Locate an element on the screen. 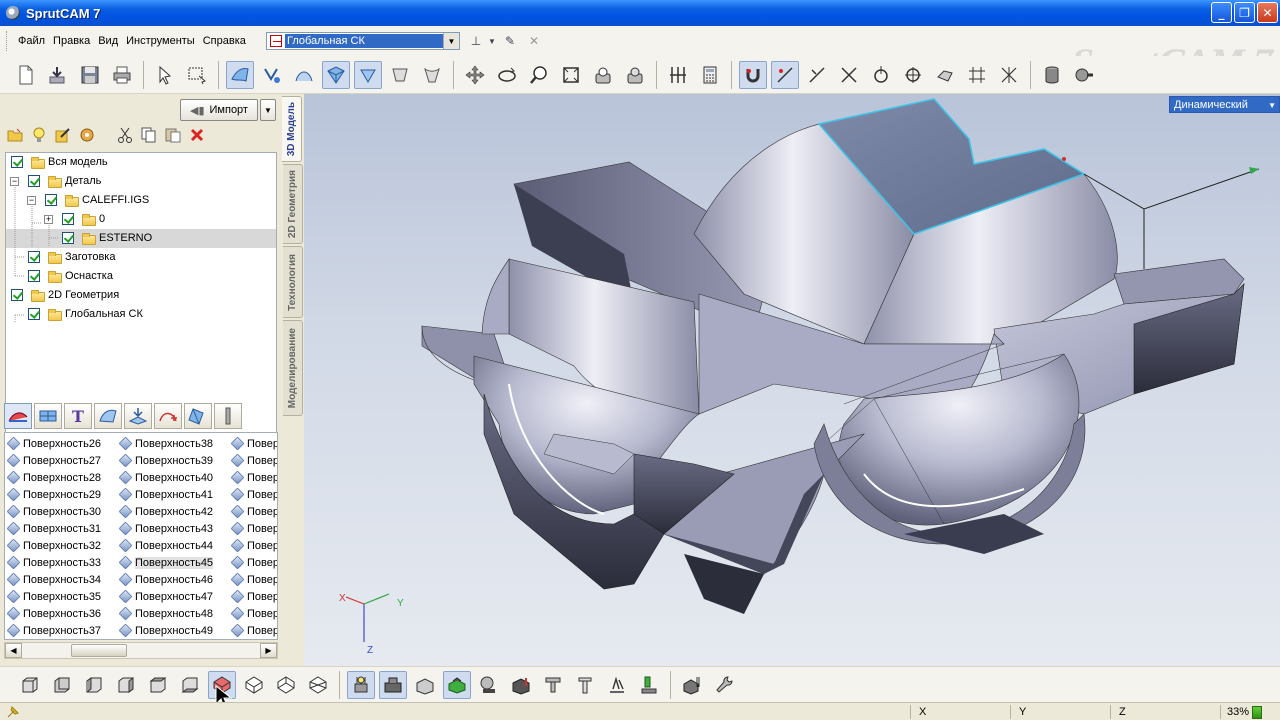  surface-list-item: Поверхность37 is located at coordinates (53, 630).